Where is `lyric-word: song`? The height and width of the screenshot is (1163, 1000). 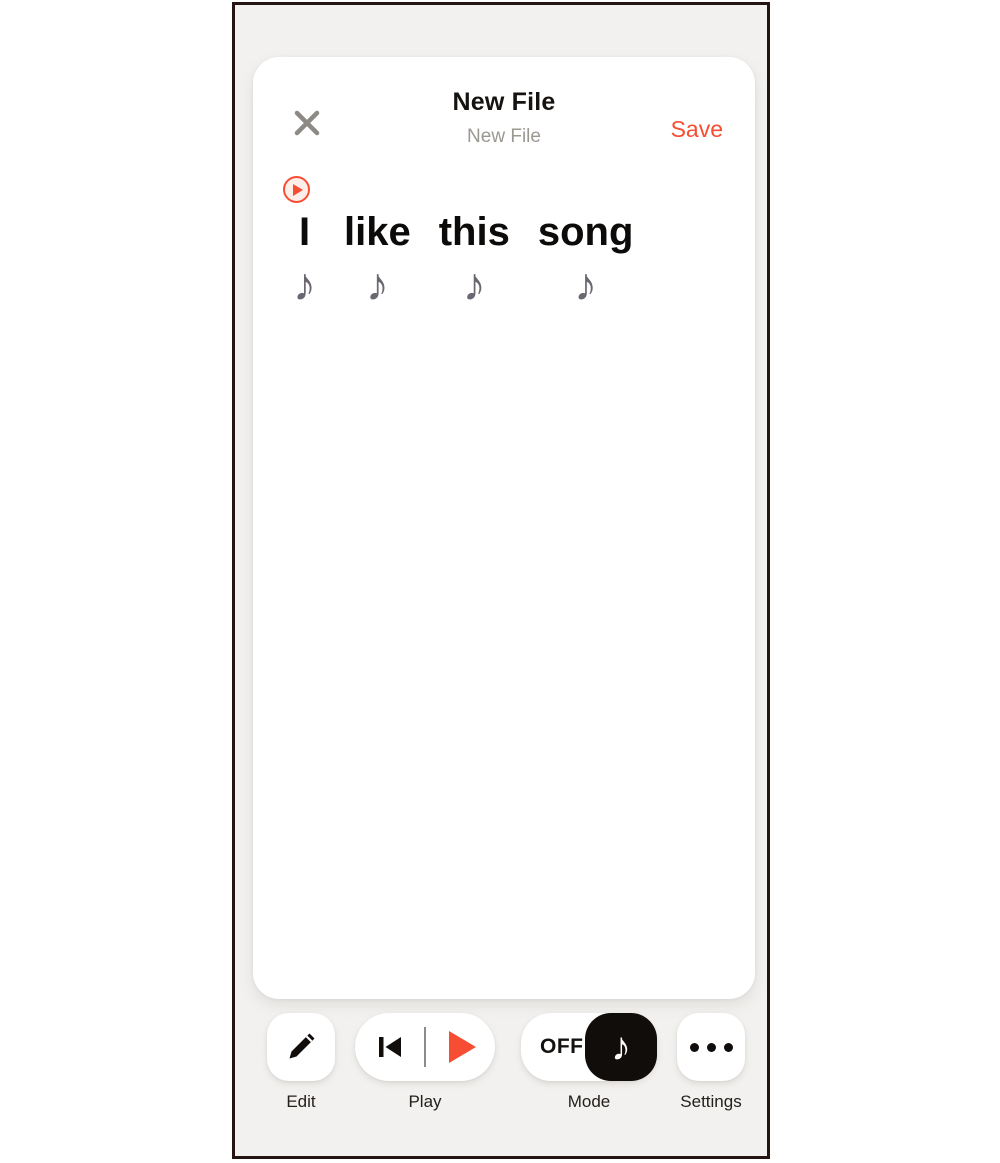
lyric-word: song is located at coordinates (585, 232).